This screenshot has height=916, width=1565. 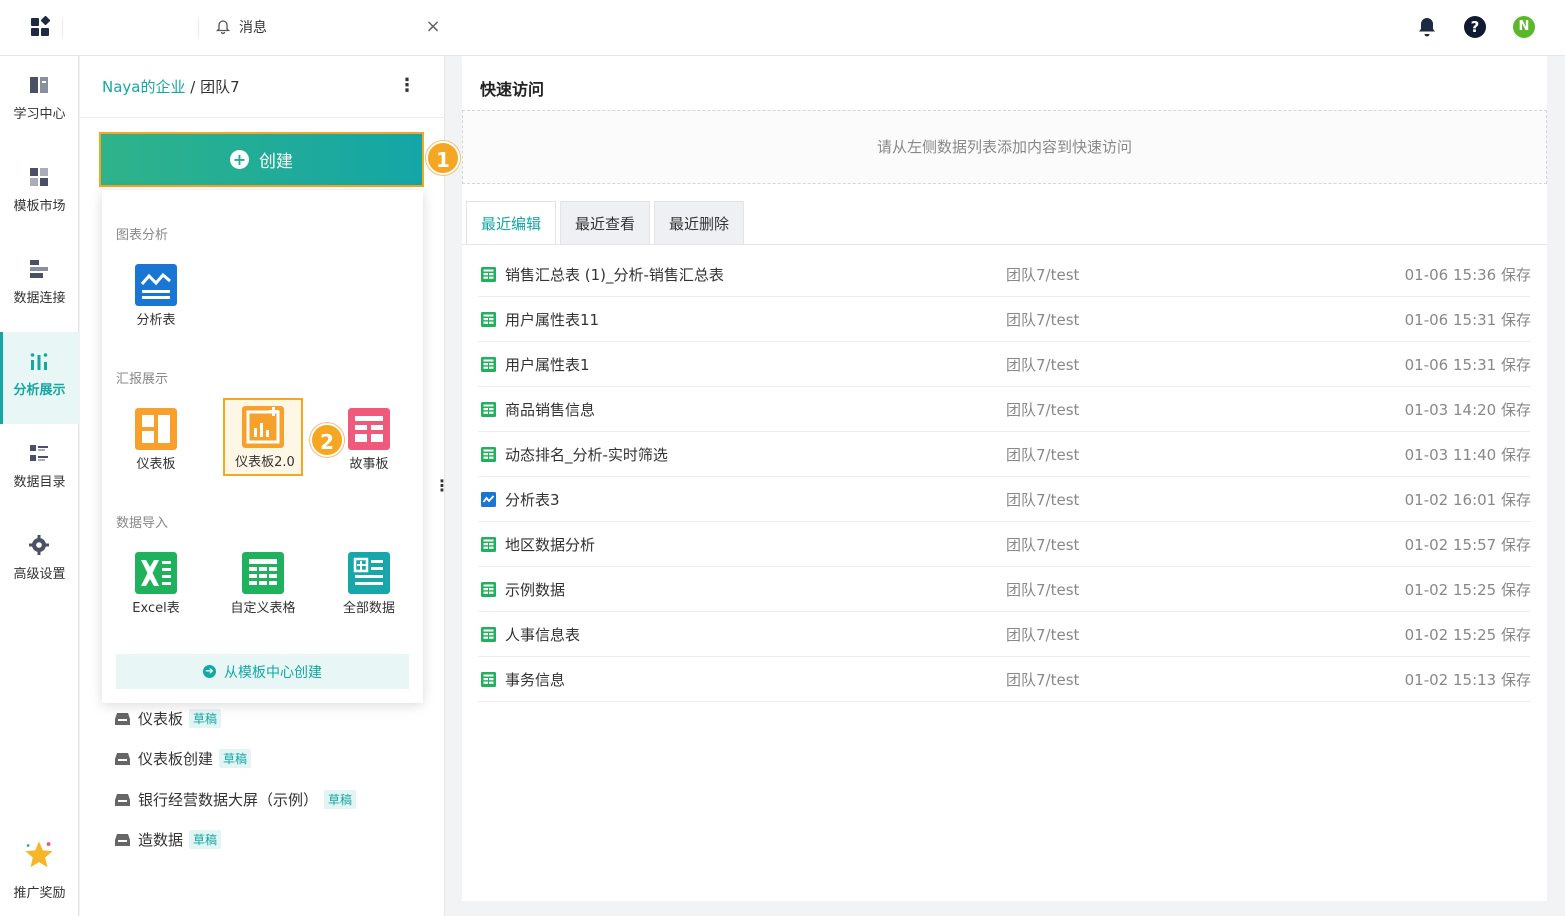 I want to click on create-button: + 创建, so click(x=261, y=159).